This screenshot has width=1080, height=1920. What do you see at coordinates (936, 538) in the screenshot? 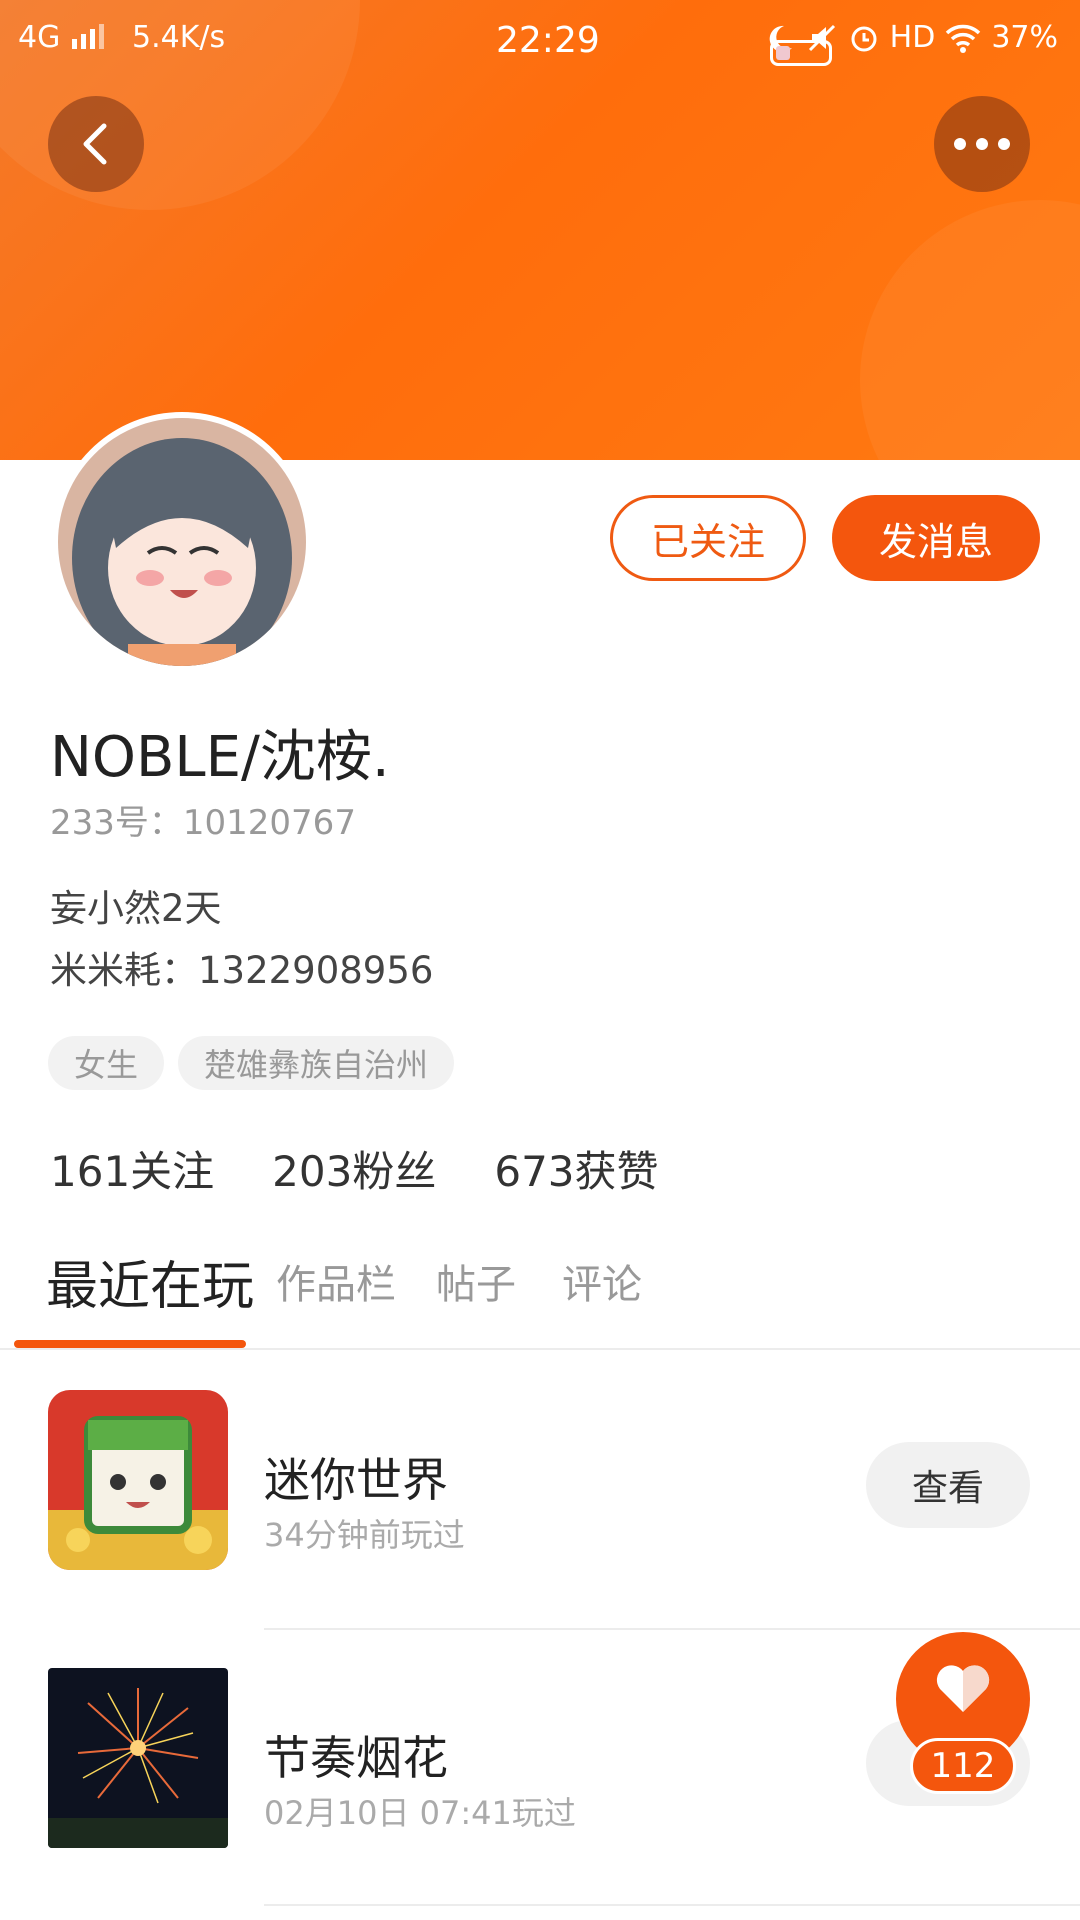
I see `send-message-button: 发消息` at bounding box center [936, 538].